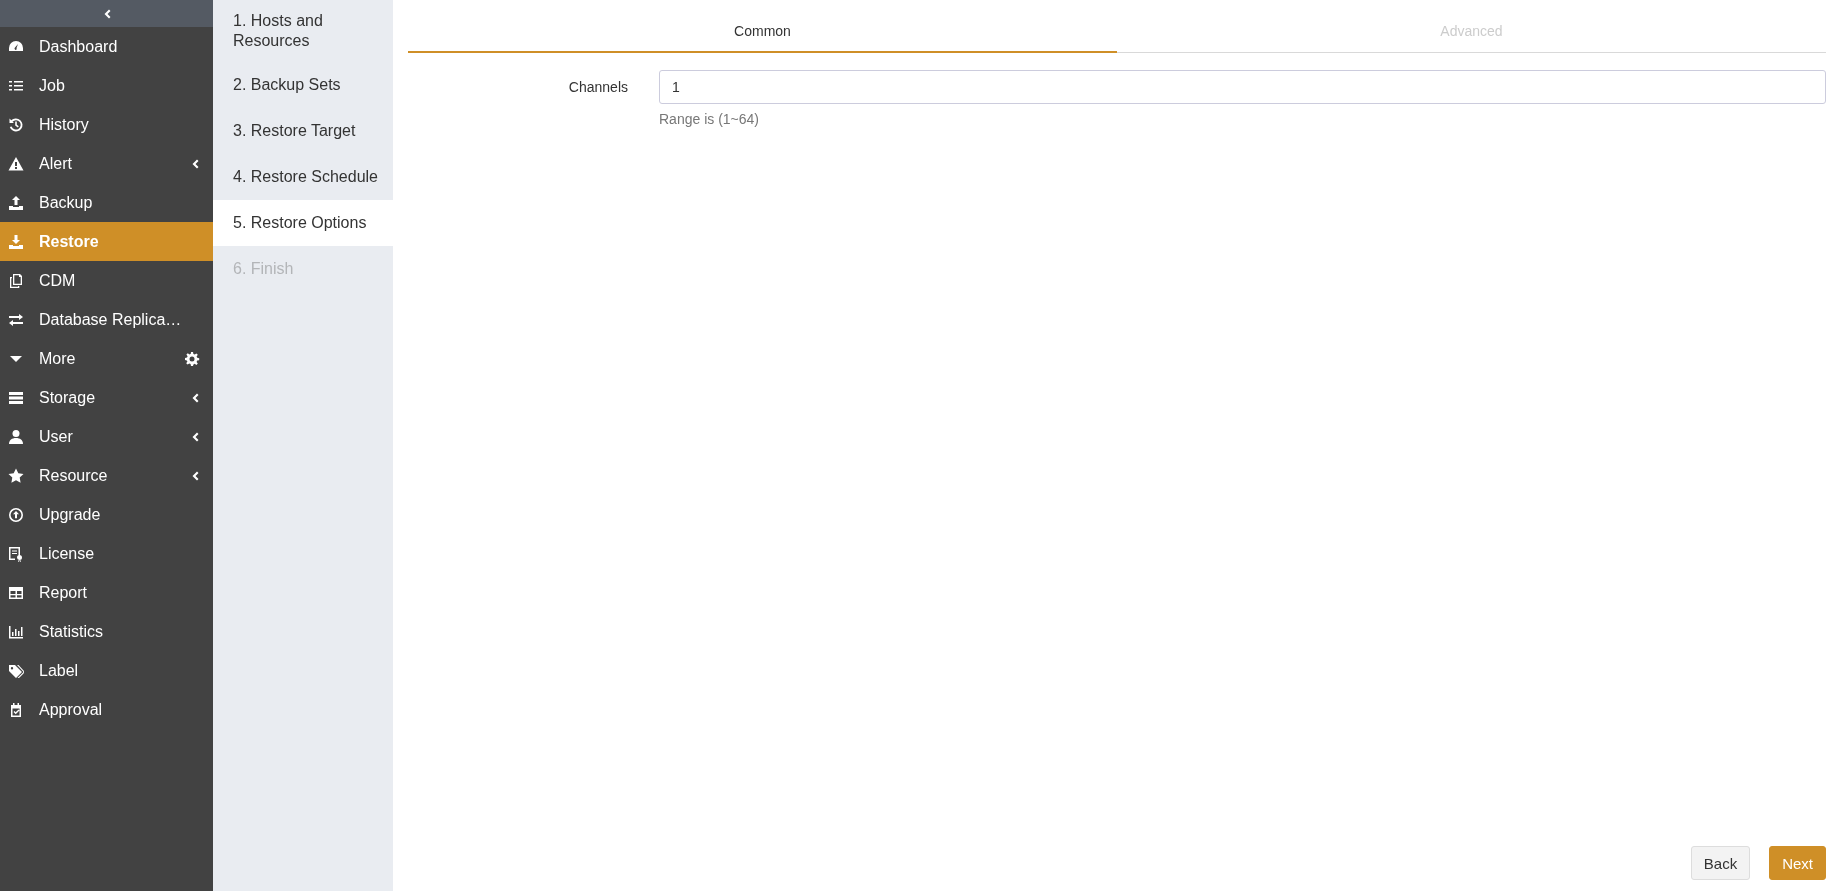  What do you see at coordinates (106, 631) in the screenshot?
I see `sidebar-item: Statistics` at bounding box center [106, 631].